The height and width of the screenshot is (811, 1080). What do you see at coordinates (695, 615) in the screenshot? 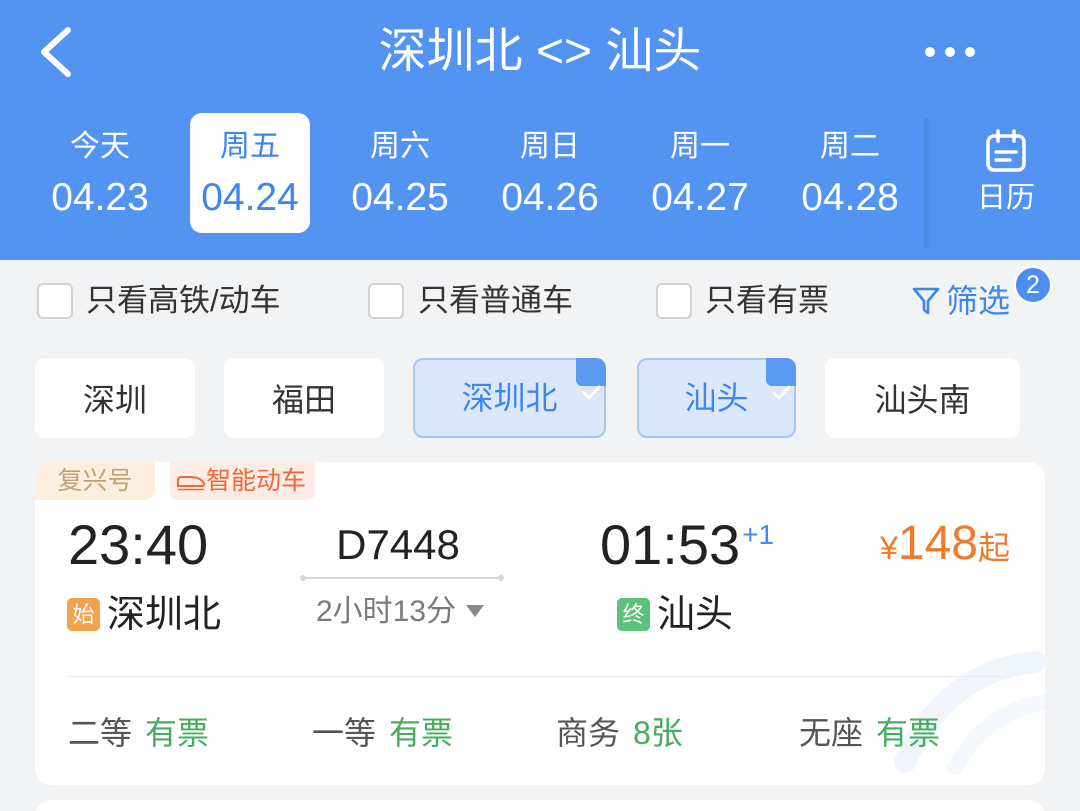
I see `to-station: 汕头` at bounding box center [695, 615].